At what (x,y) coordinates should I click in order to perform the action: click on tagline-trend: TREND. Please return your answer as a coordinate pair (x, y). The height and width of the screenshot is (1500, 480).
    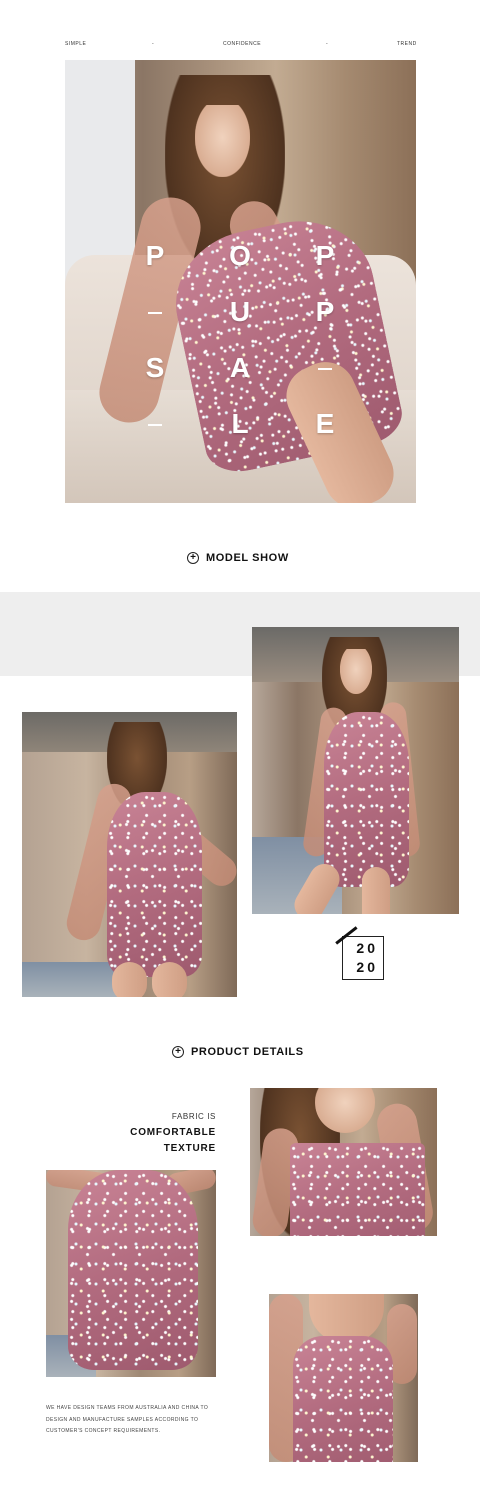
    Looking at the image, I should click on (407, 44).